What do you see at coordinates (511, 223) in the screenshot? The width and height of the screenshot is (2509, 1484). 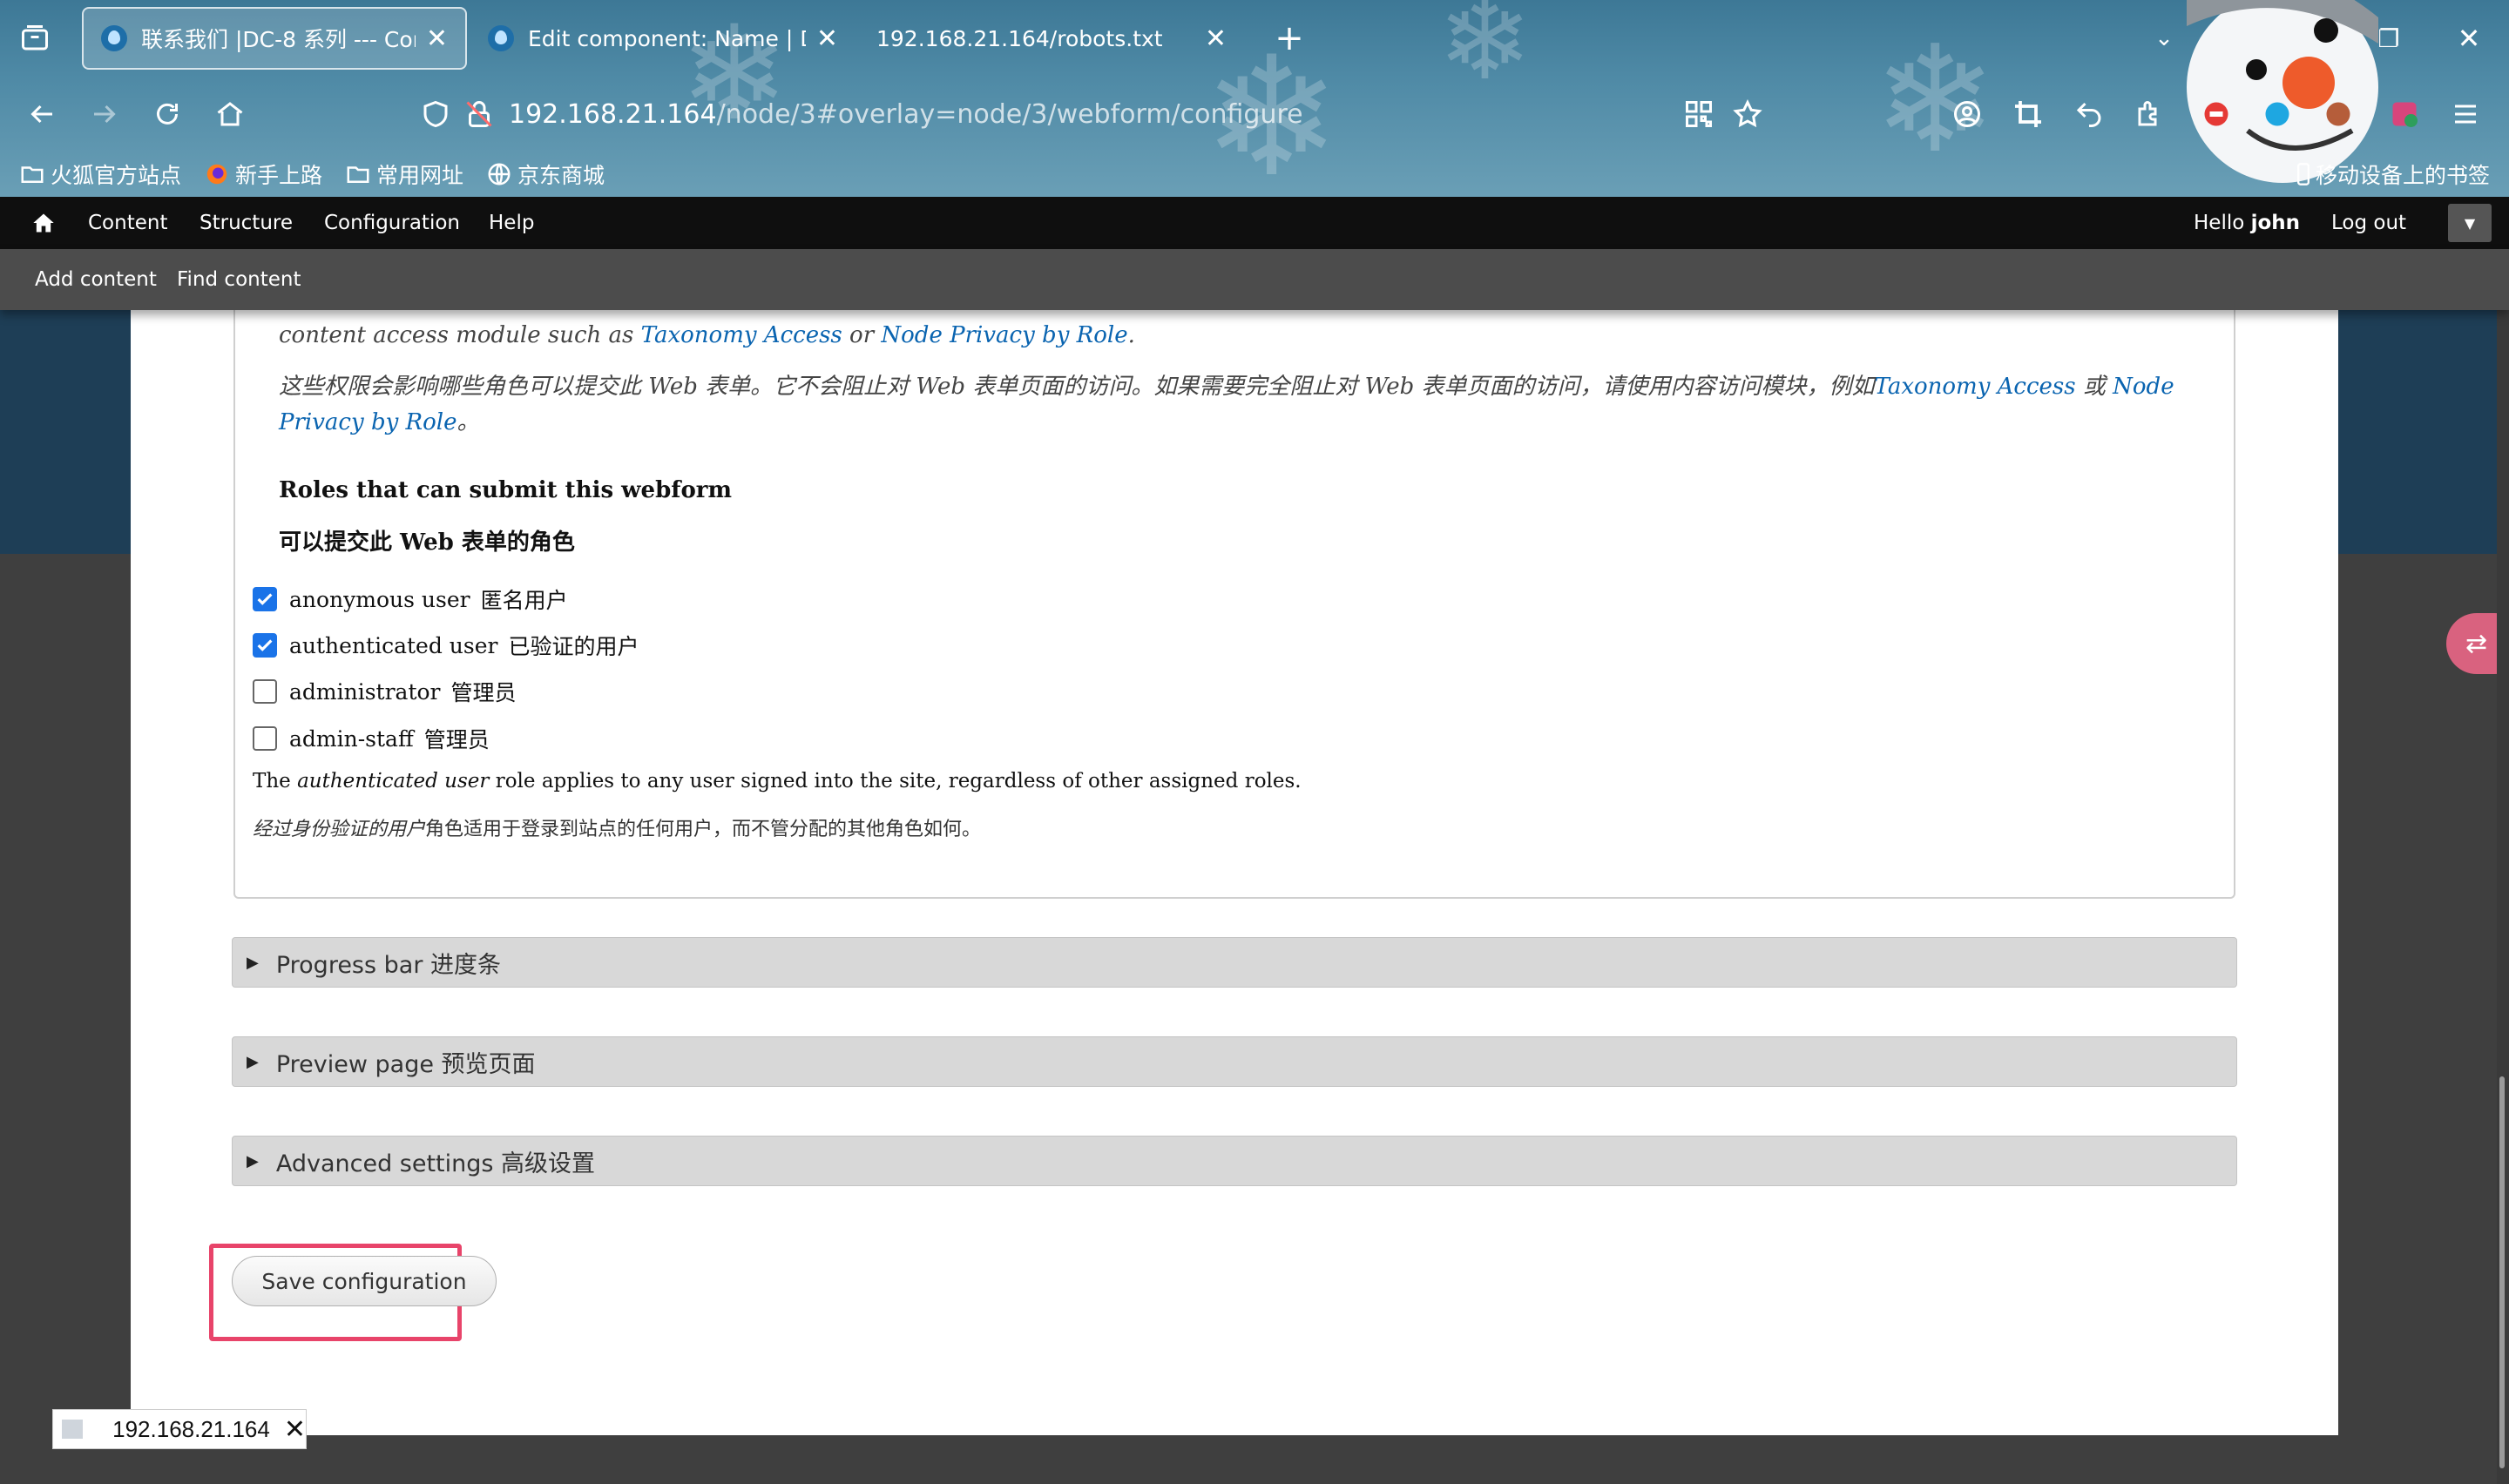 I see `toolbar-help: Help` at bounding box center [511, 223].